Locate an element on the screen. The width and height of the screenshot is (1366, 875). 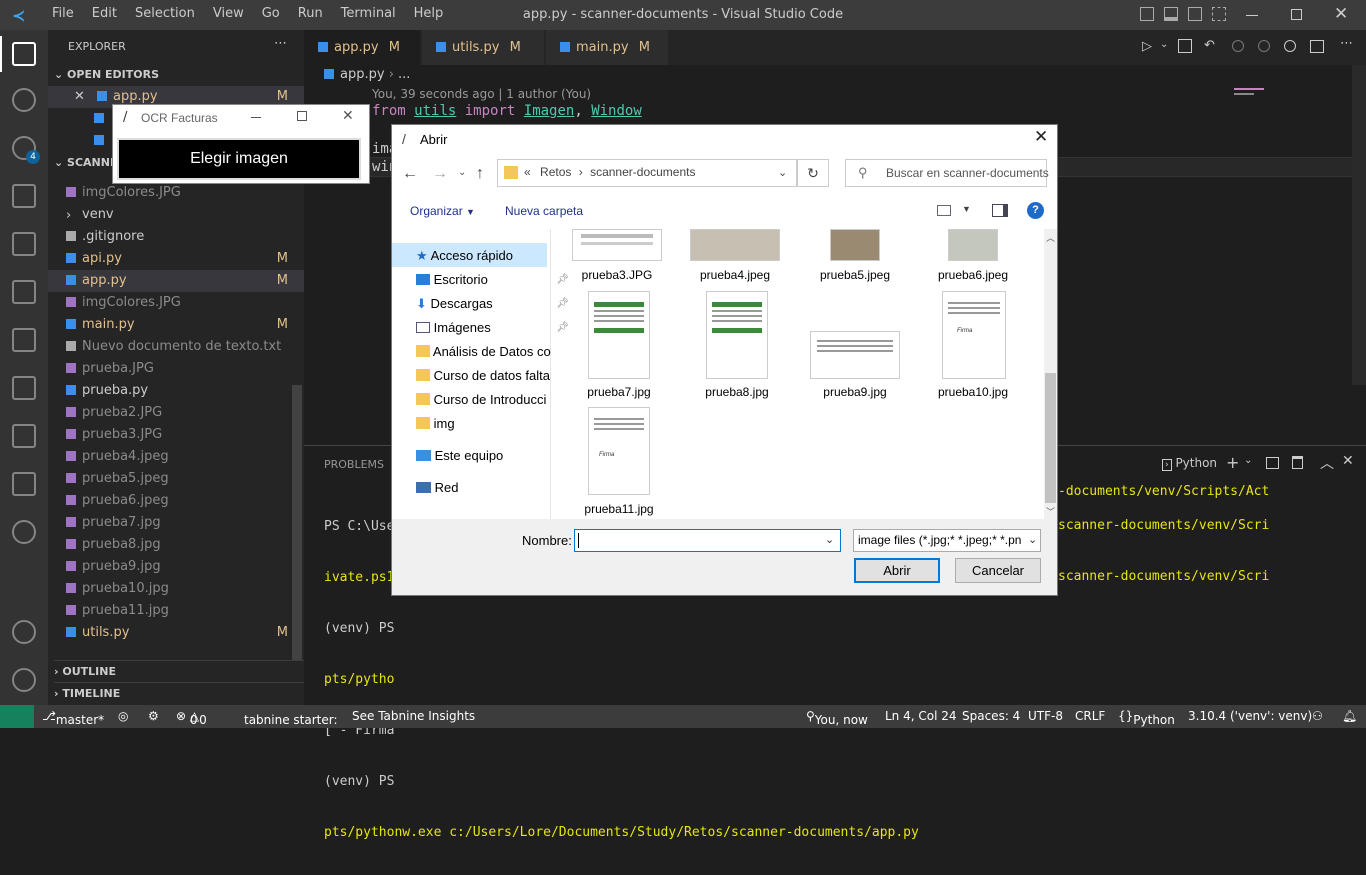
file-item: prueba2.JPG is located at coordinates (176, 413).